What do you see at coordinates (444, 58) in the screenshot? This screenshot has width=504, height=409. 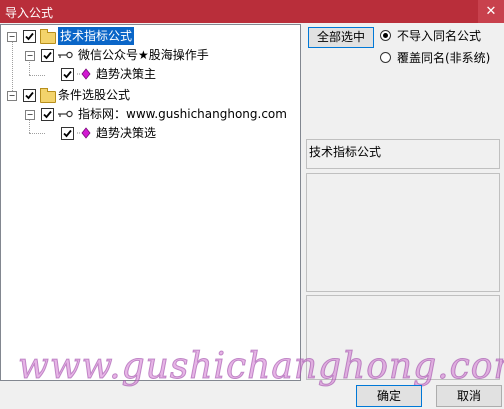 I see `radio-label: 覆盖同名(非系统)` at bounding box center [444, 58].